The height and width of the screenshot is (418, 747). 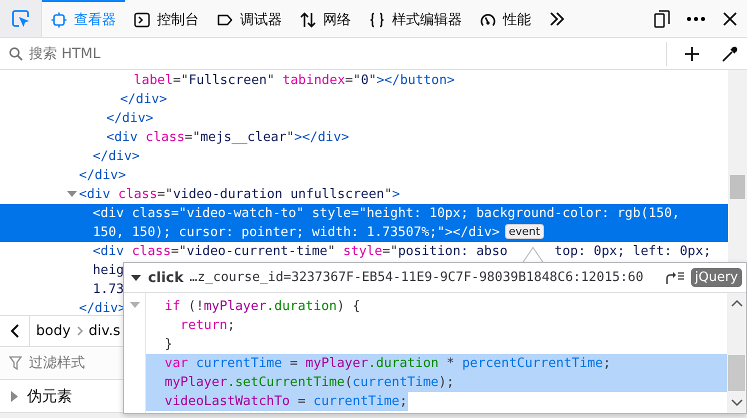 I want to click on code-line: }, so click(x=169, y=345).